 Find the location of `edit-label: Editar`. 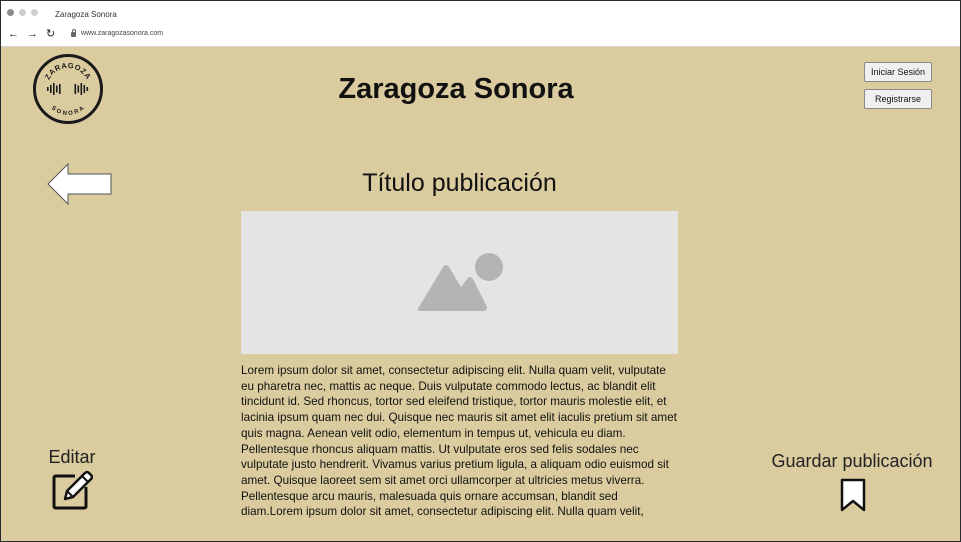

edit-label: Editar is located at coordinates (72, 457).